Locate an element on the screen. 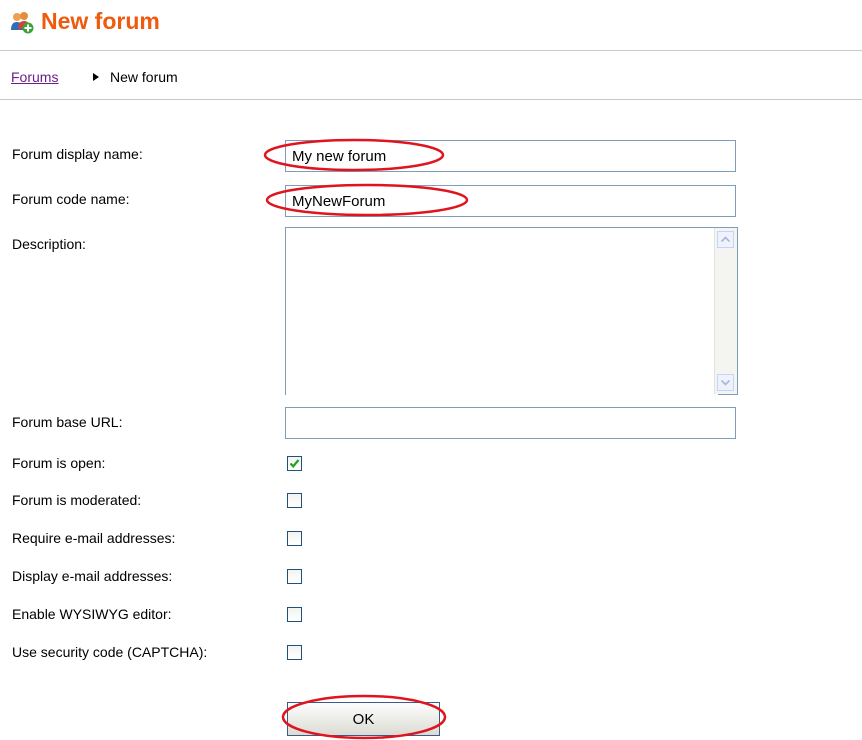 The image size is (862, 740). description-textarea is located at coordinates (502, 313).